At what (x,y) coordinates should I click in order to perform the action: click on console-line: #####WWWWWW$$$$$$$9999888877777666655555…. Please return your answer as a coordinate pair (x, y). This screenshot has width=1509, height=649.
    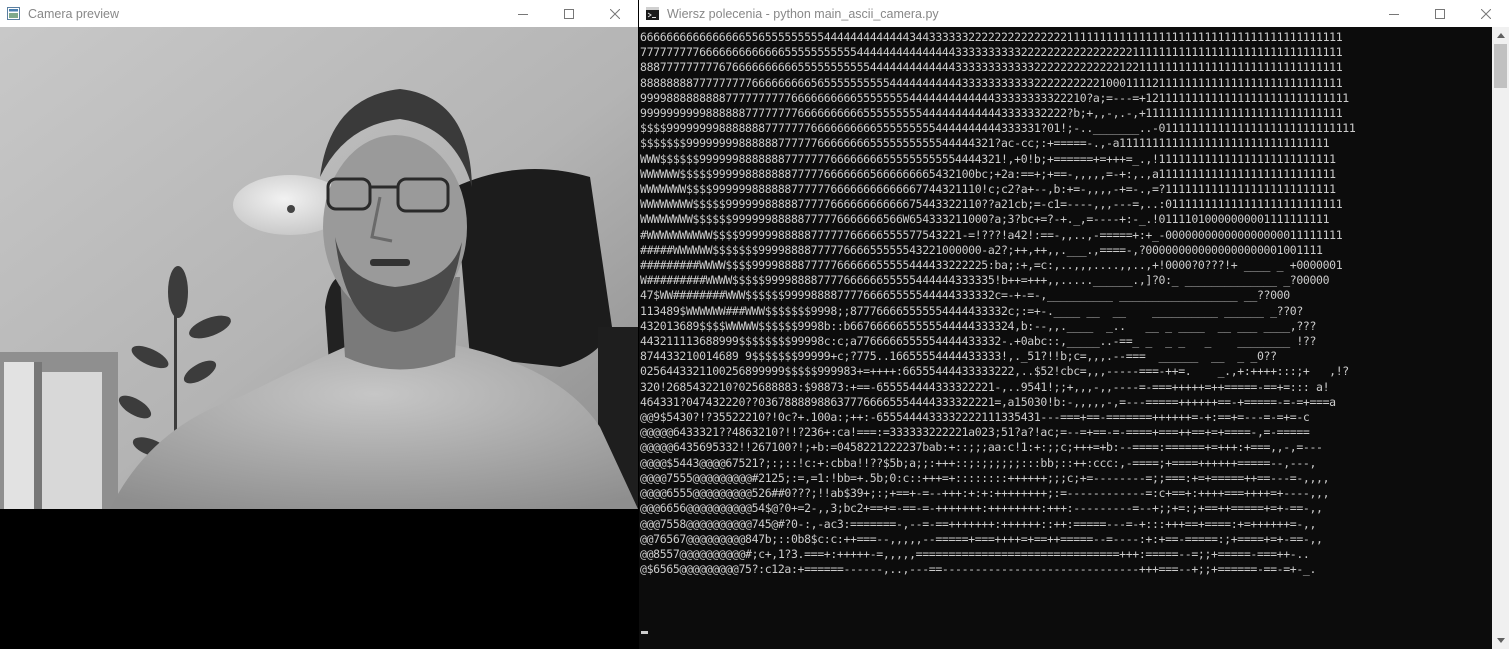
    Looking at the image, I should click on (981, 249).